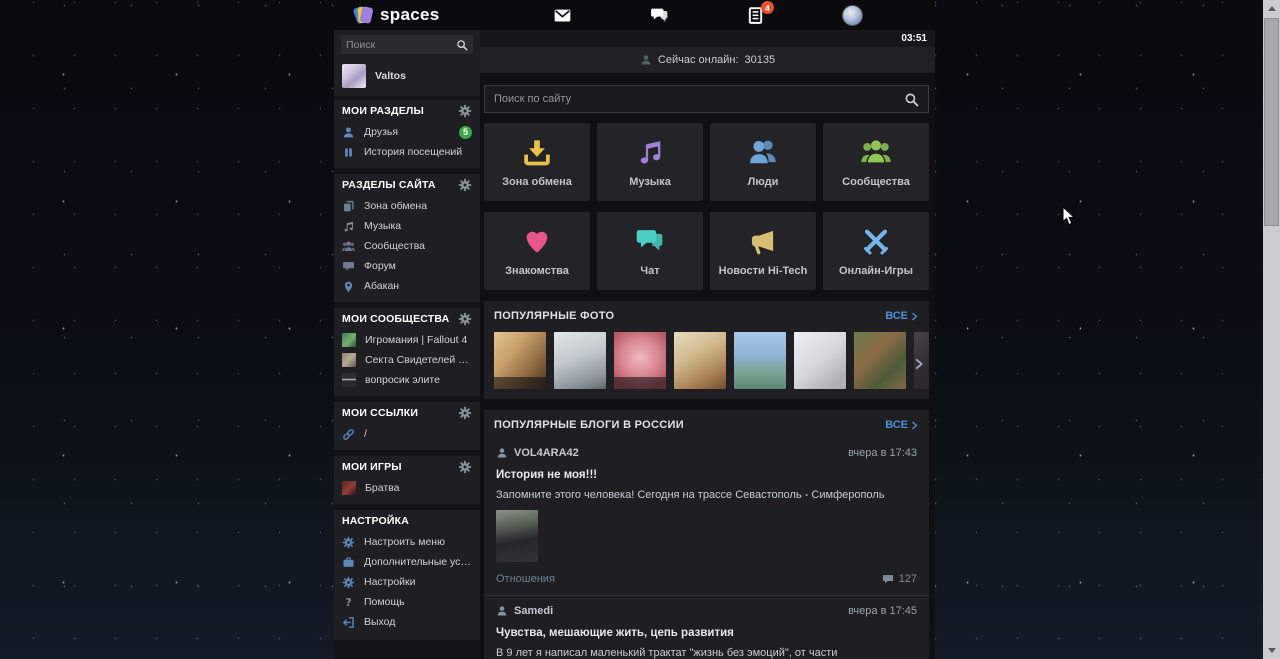  Describe the element at coordinates (1271, 122) in the screenshot. I see `scrollbar-thumb` at that location.